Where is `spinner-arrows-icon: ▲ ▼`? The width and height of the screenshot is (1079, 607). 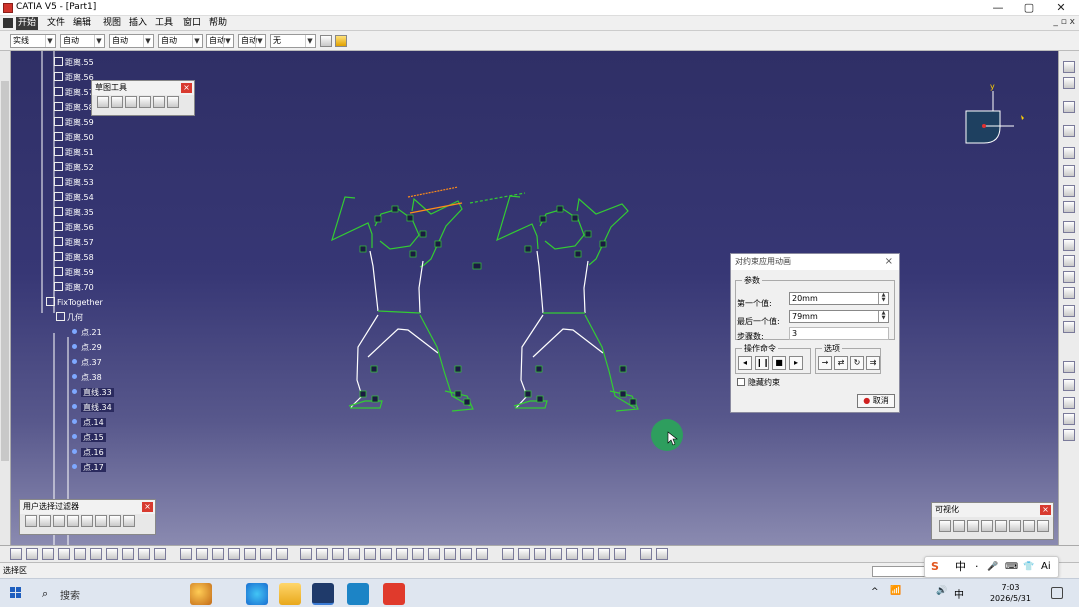 spinner-arrows-icon: ▲ ▼ is located at coordinates (883, 316).